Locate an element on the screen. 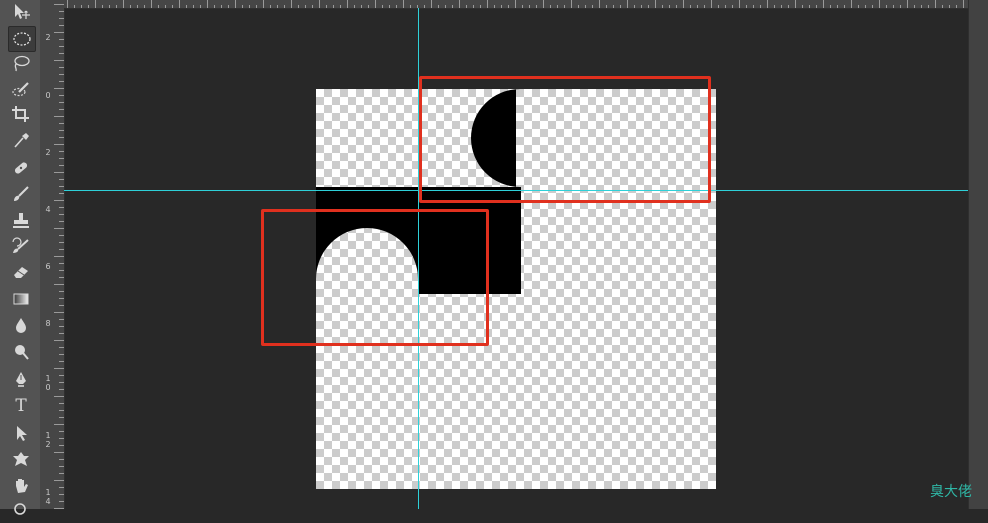 The height and width of the screenshot is (523, 988). pen-tool is located at coordinates (21, 380).